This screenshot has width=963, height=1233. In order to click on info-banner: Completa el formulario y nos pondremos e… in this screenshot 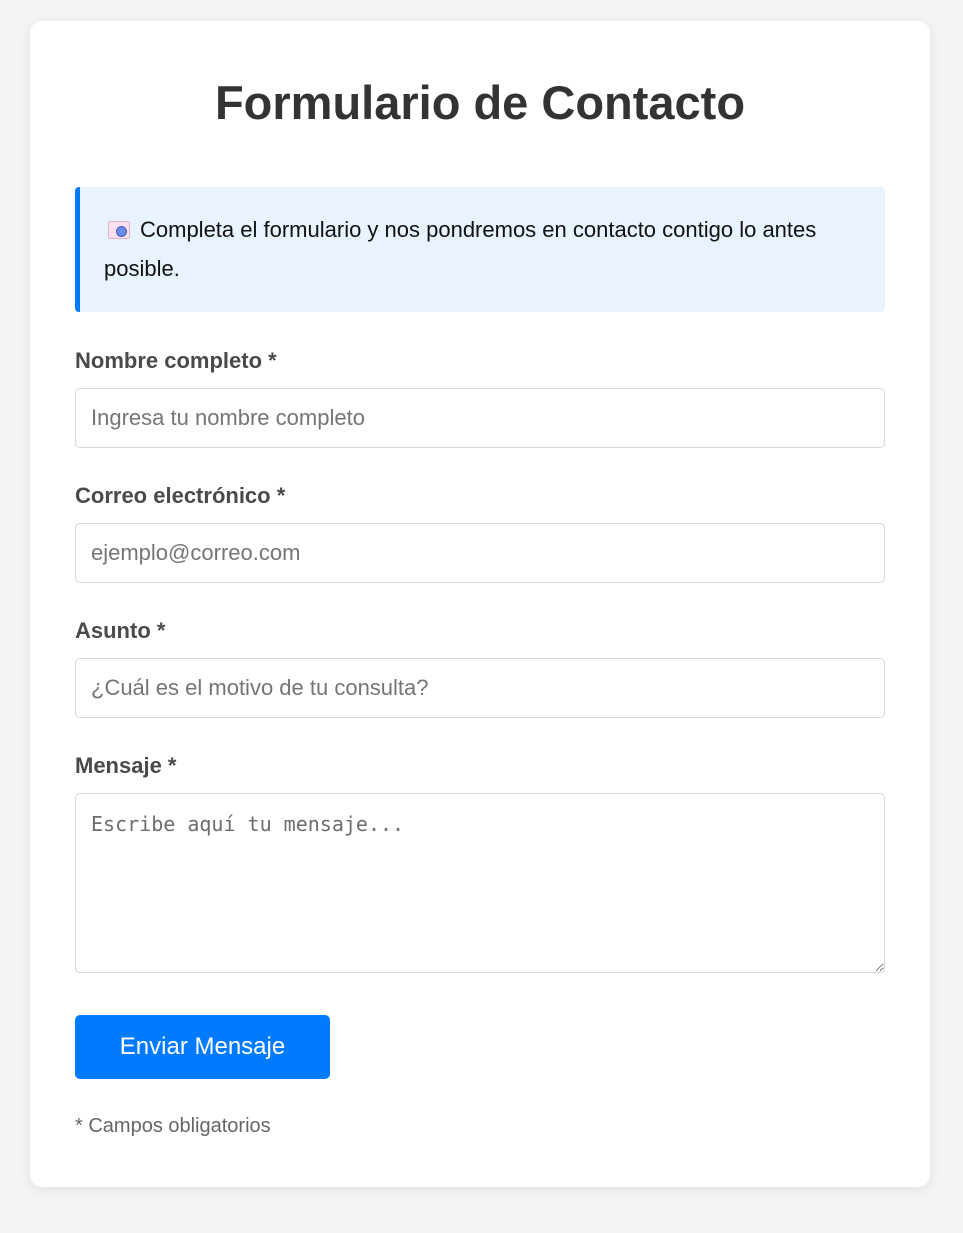, I will do `click(480, 249)`.